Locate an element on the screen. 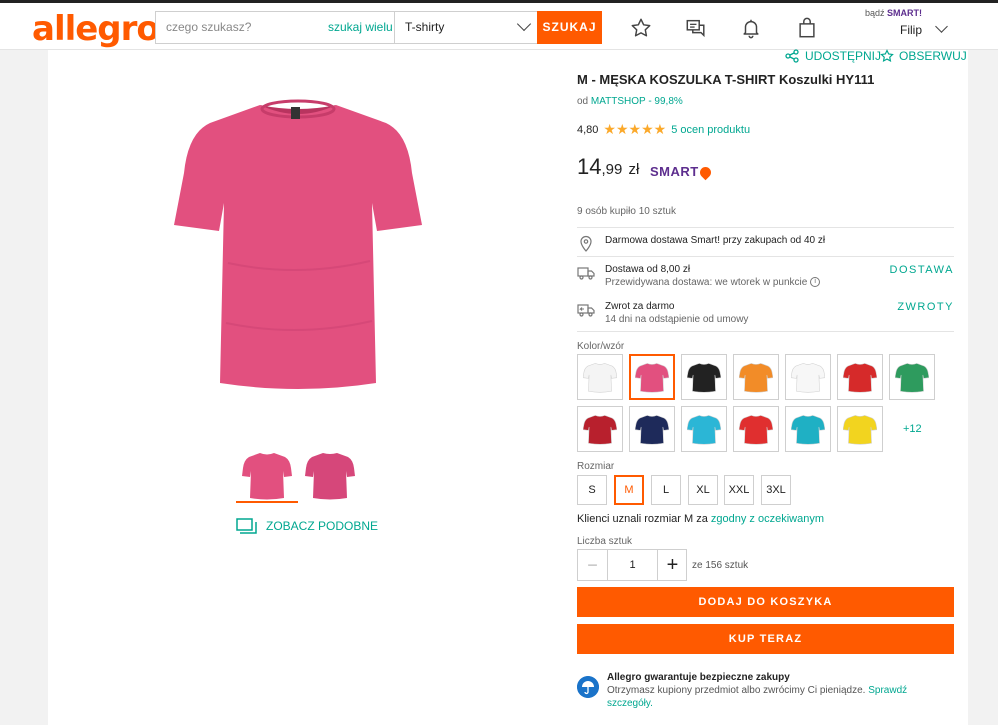 The height and width of the screenshot is (725, 998). cart-bag-icon is located at coordinates (807, 28).